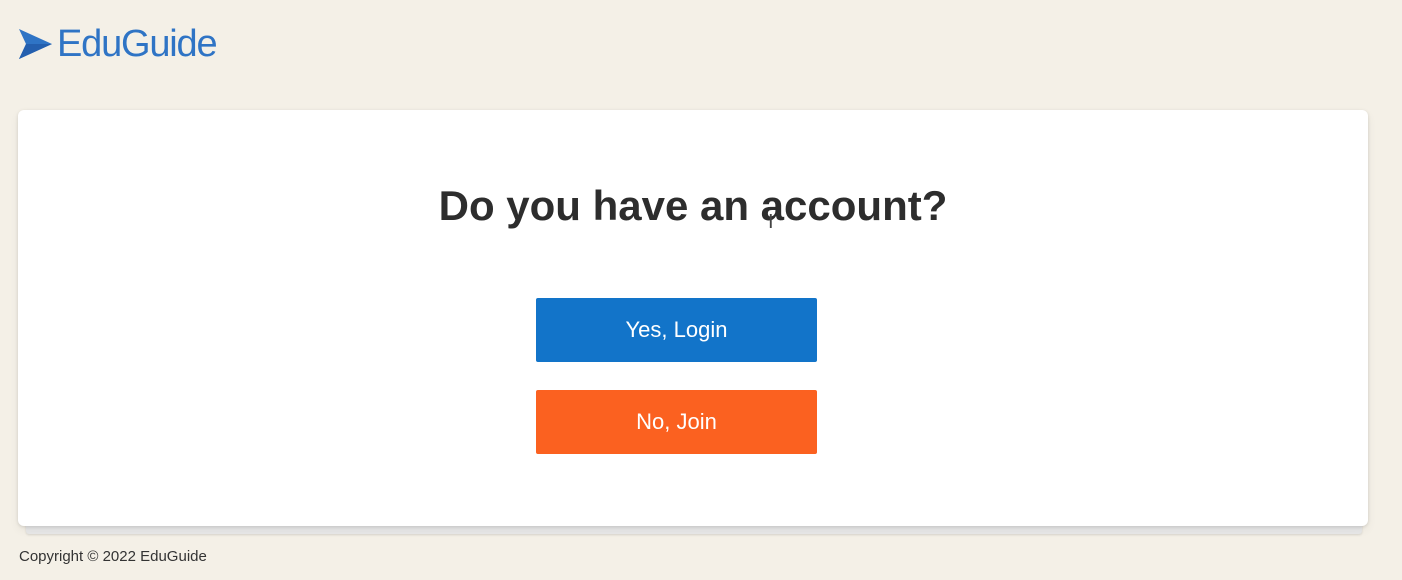  Describe the element at coordinates (771, 222) in the screenshot. I see `text-cursor-icon: I` at that location.